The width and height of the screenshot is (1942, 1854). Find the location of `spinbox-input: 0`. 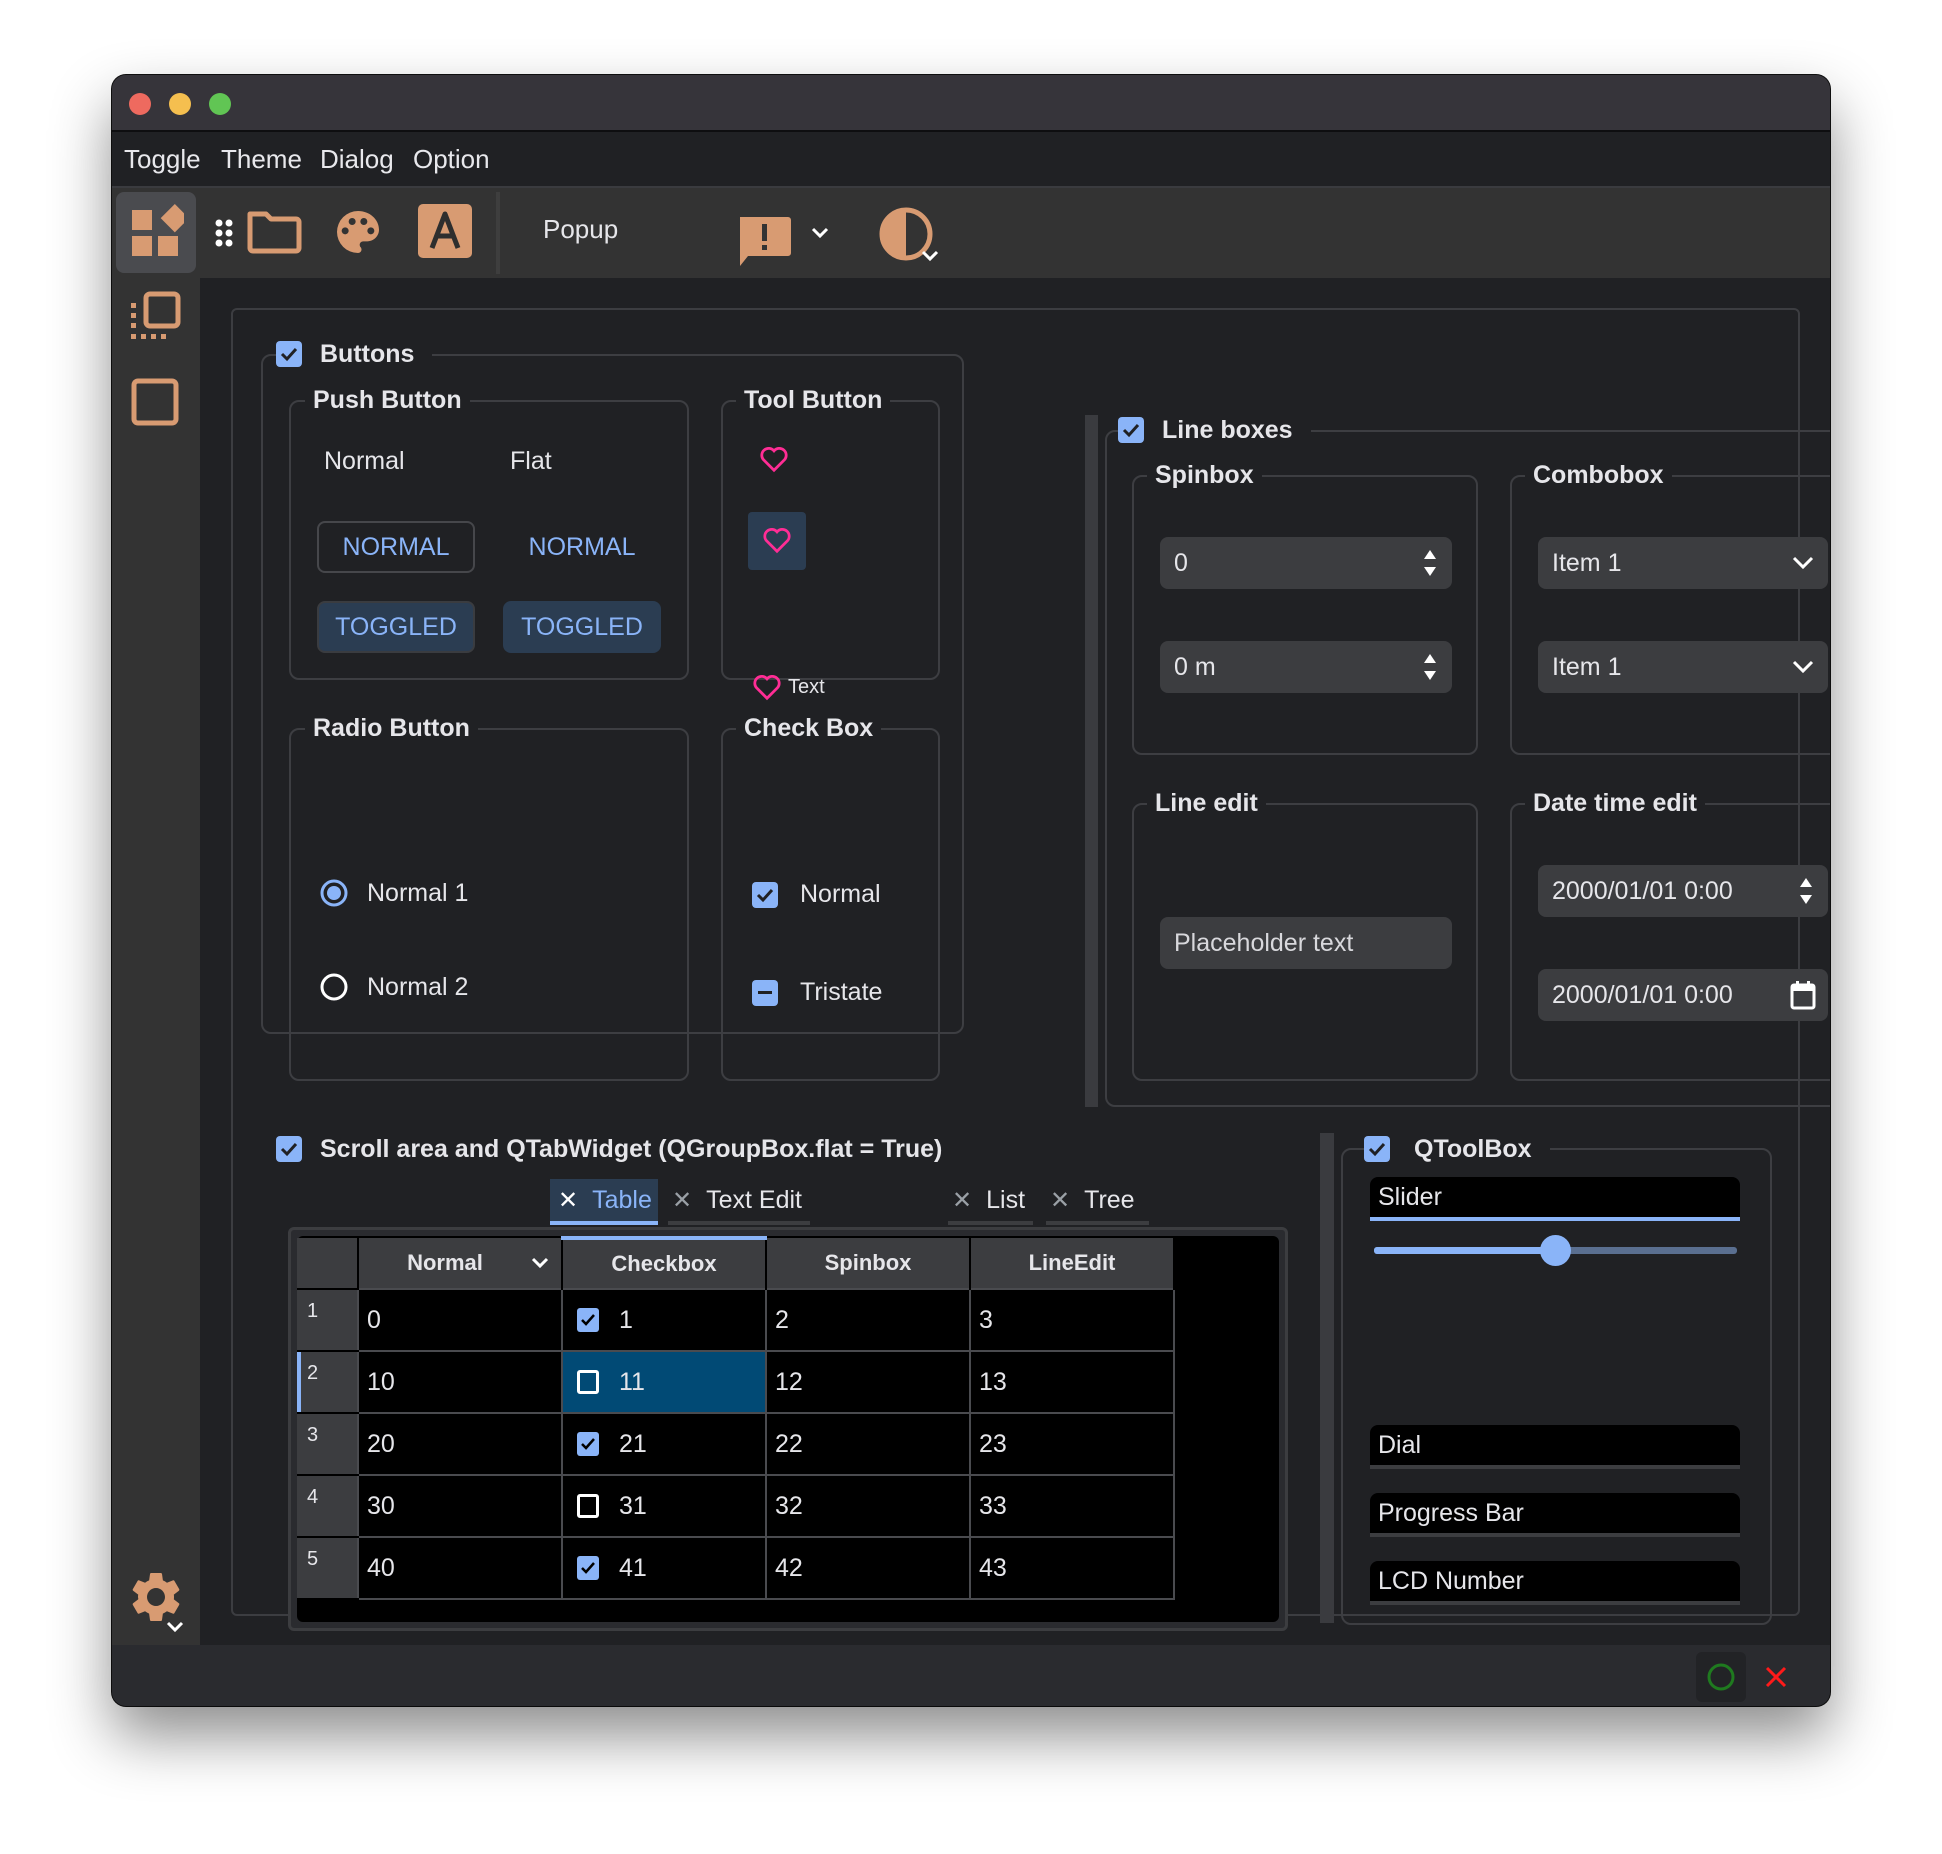

spinbox-input: 0 is located at coordinates (1306, 563).